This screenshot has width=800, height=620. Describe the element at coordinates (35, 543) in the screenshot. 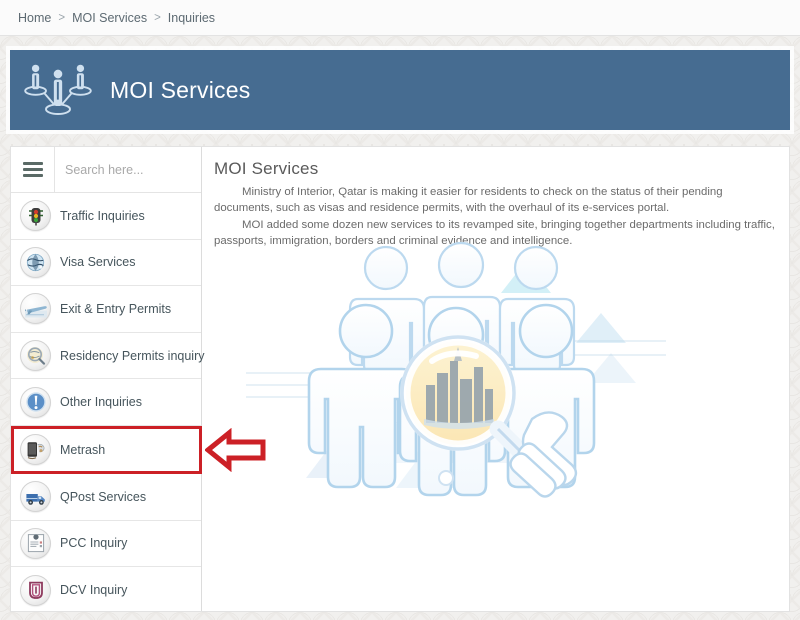

I see `certificate-document-icon` at that location.